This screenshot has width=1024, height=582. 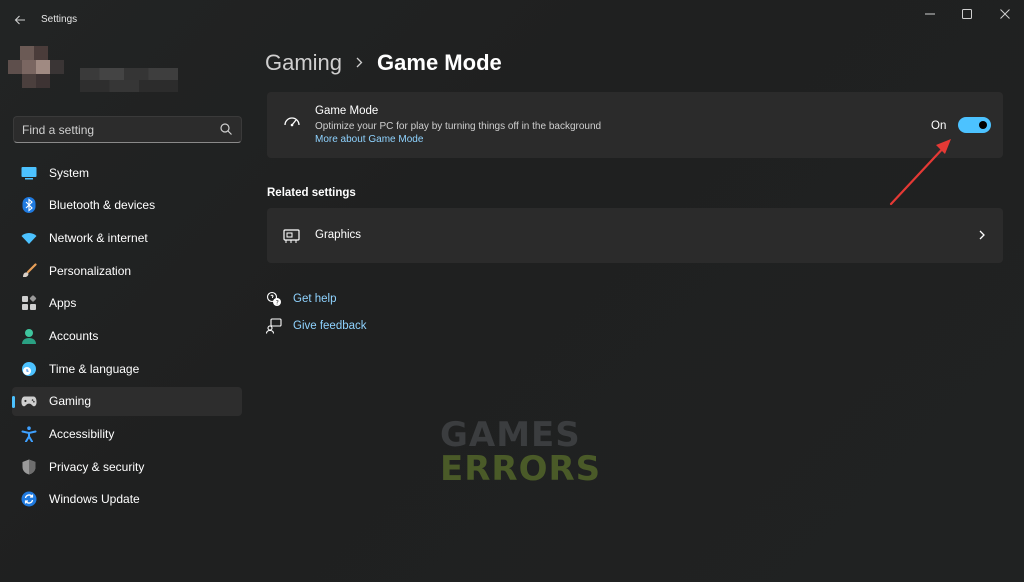 I want to click on system-icon, so click(x=29, y=173).